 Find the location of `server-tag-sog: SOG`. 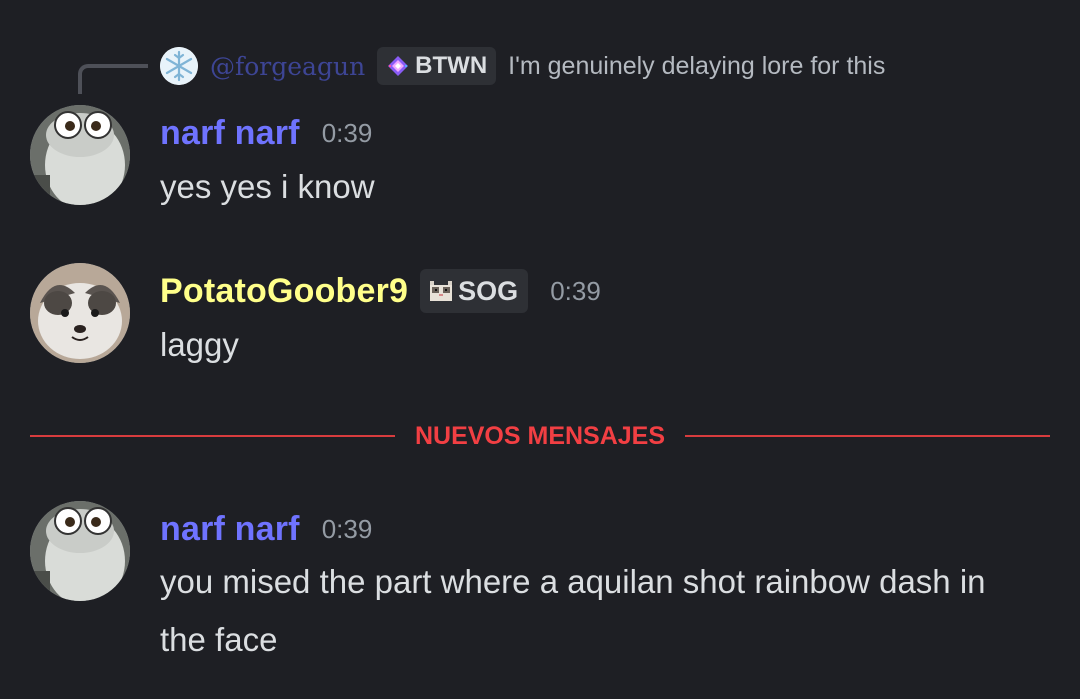

server-tag-sog: SOG is located at coordinates (474, 291).